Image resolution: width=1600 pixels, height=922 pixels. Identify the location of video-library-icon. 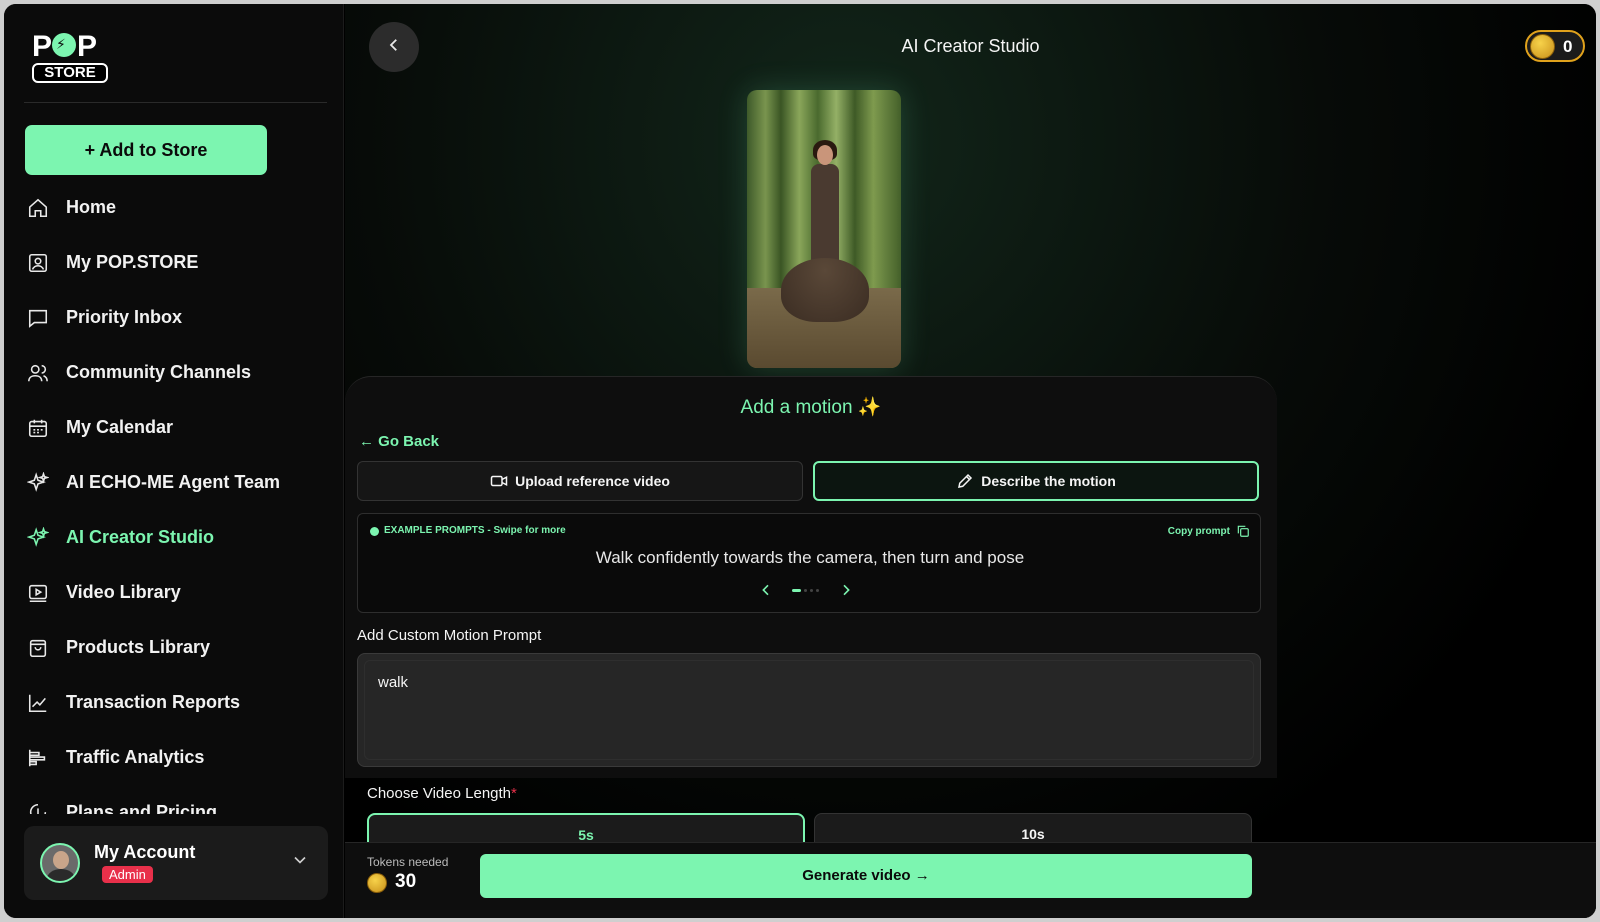
(38, 593).